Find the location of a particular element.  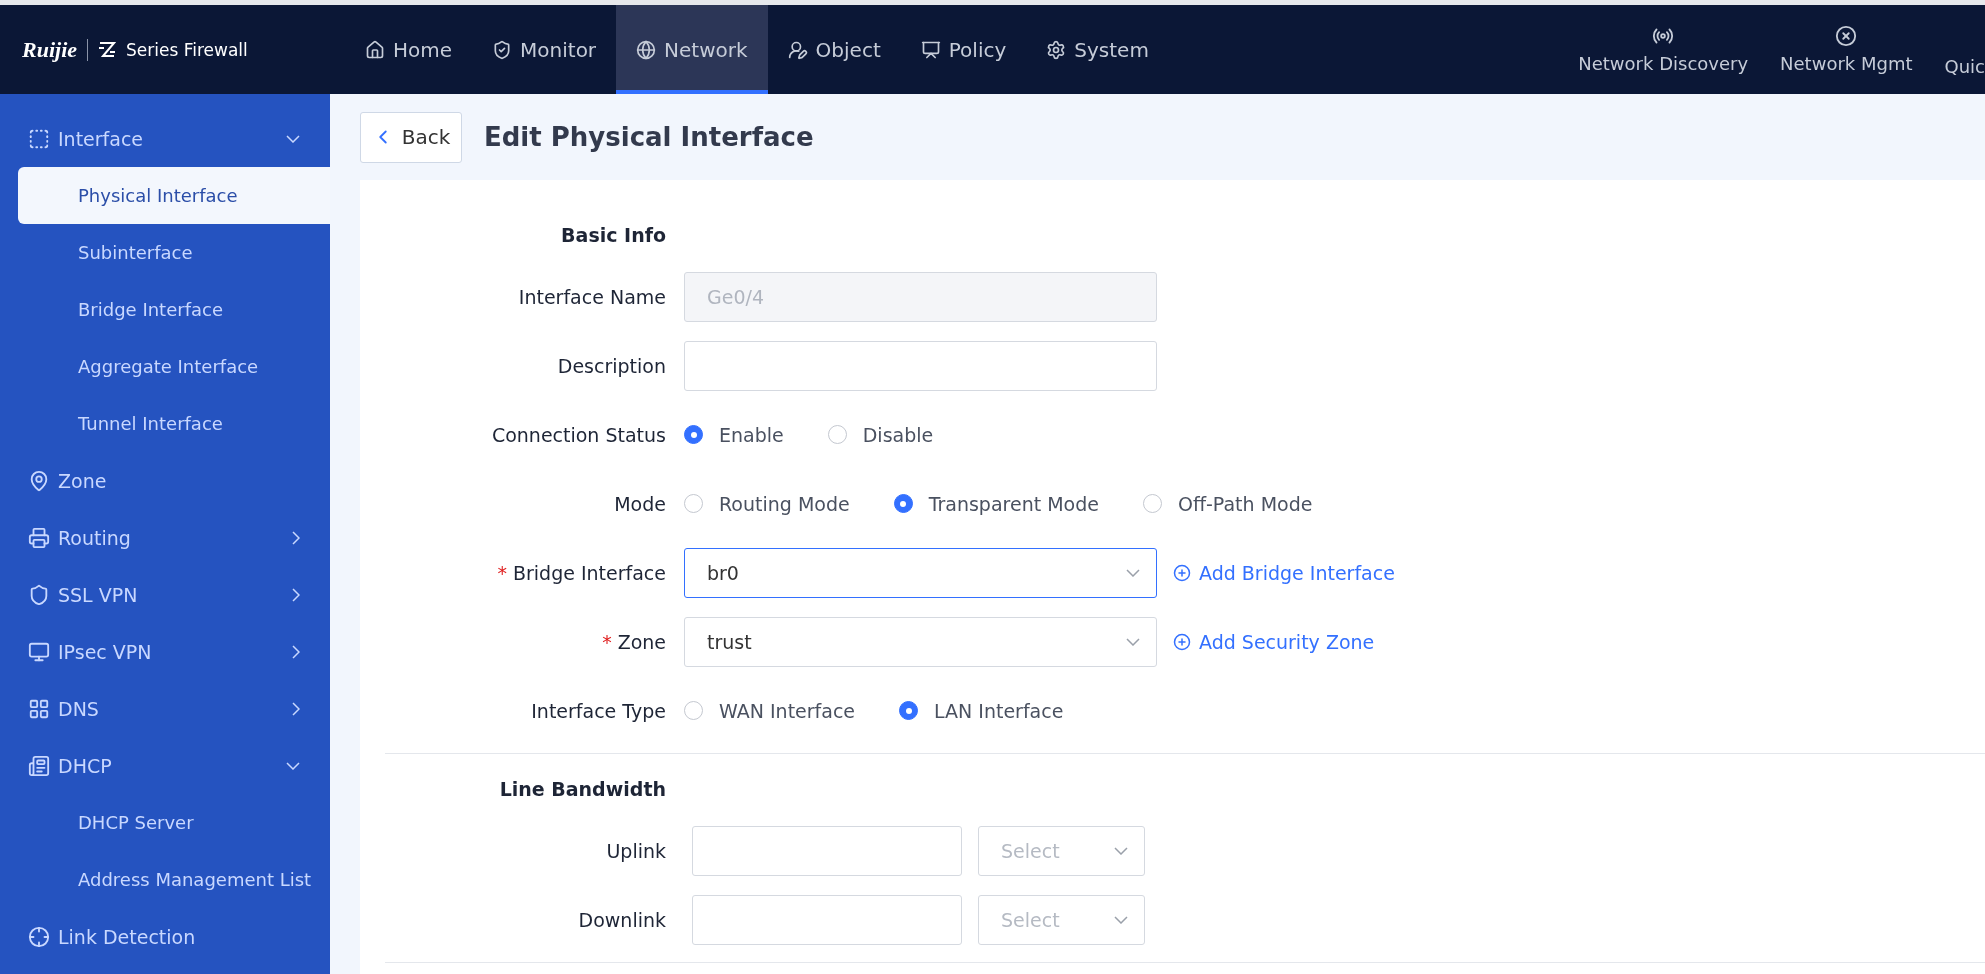

sidebar-subitem: Aggregate Interface is located at coordinates (174, 366).